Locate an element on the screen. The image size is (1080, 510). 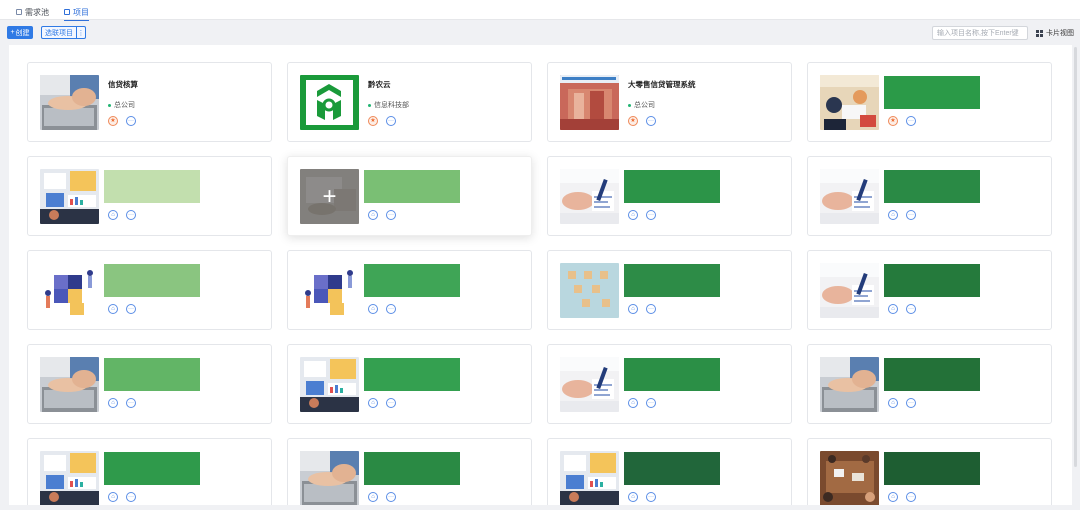
project-filter-select: 选联项目 ⋮ is located at coordinates (63, 32).